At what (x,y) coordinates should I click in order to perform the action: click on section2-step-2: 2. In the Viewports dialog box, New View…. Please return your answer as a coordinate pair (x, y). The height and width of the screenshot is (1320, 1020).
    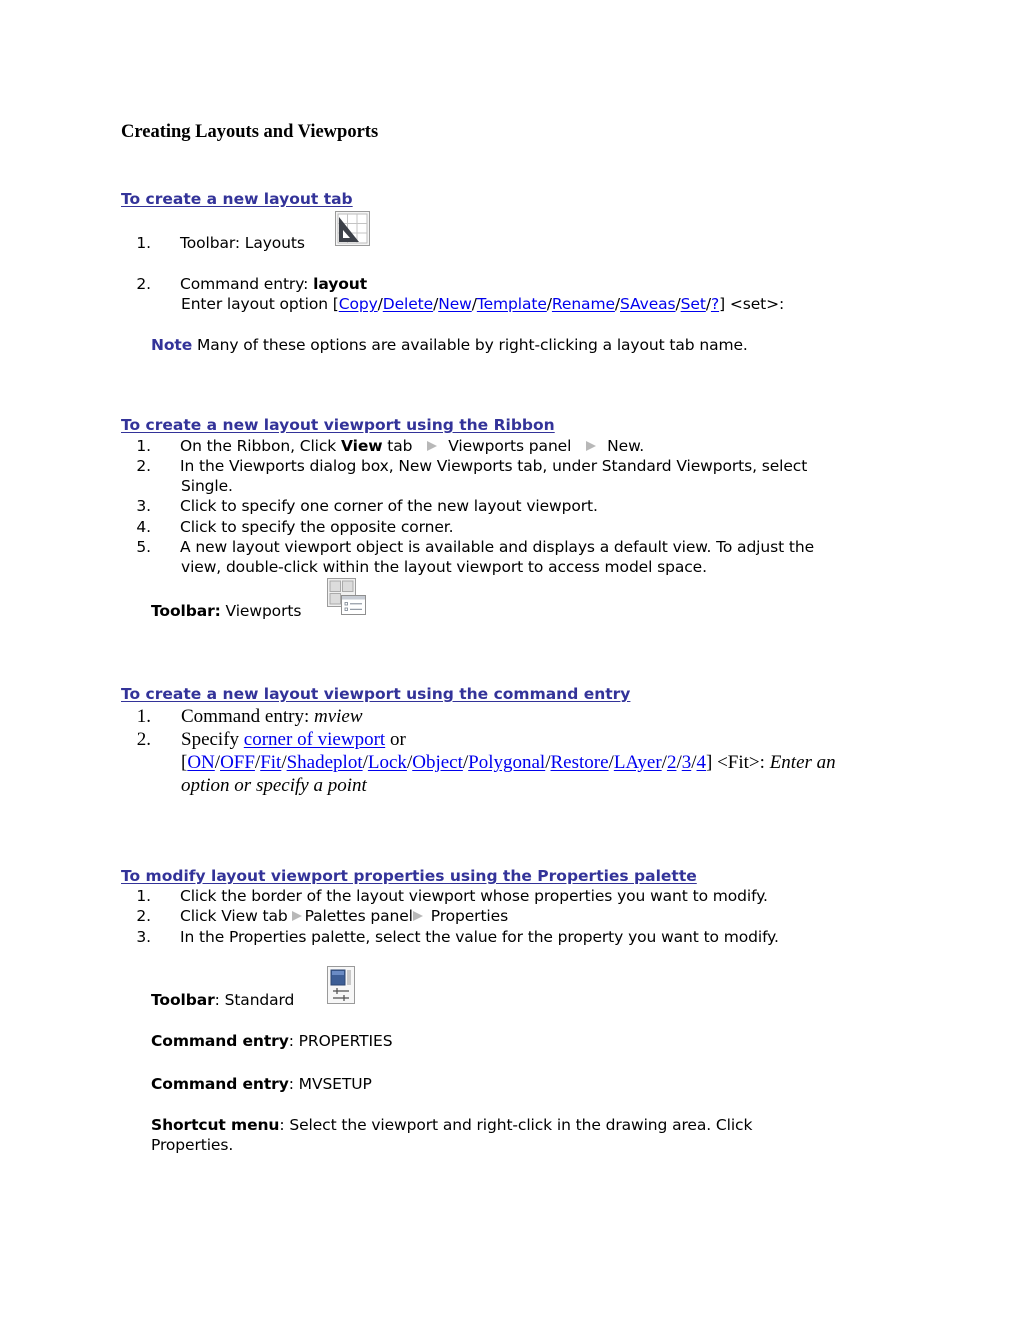
    Looking at the image, I should click on (472, 466).